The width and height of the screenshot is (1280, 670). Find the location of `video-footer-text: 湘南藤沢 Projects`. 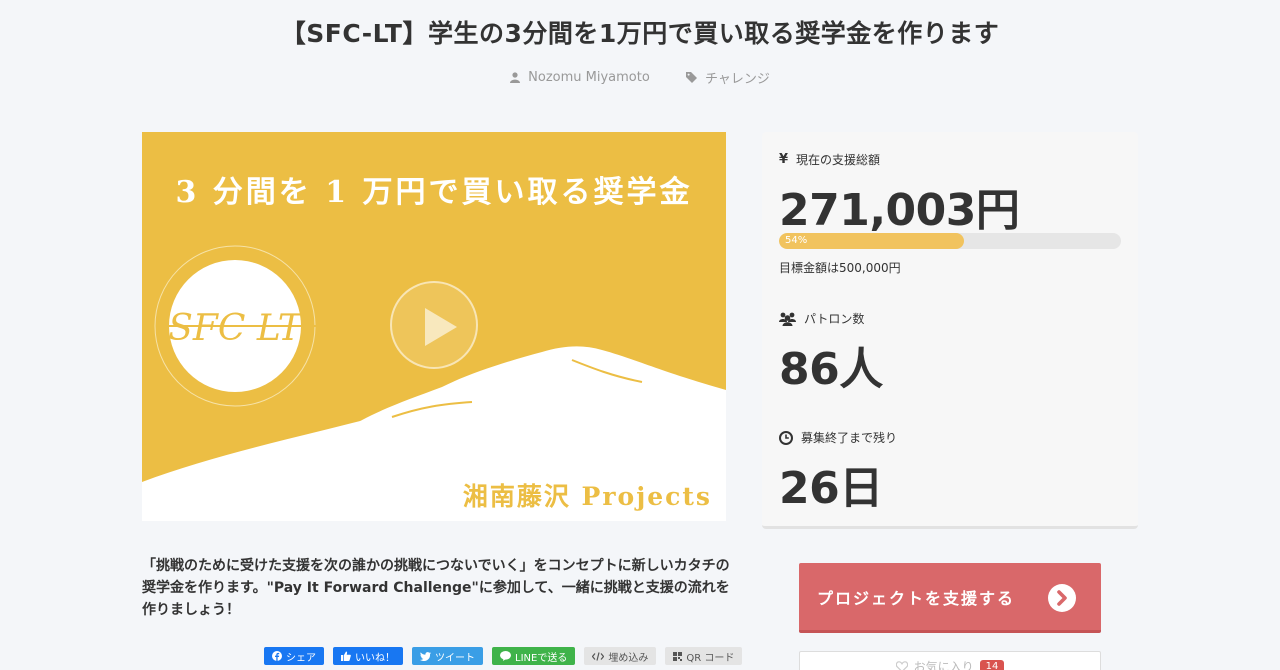

video-footer-text: 湘南藤沢 Projects is located at coordinates (587, 496).